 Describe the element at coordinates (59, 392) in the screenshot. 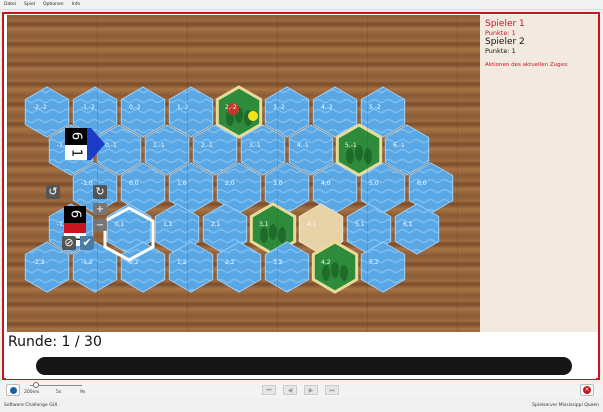

I see `speed-tick-5s: 5s` at that location.